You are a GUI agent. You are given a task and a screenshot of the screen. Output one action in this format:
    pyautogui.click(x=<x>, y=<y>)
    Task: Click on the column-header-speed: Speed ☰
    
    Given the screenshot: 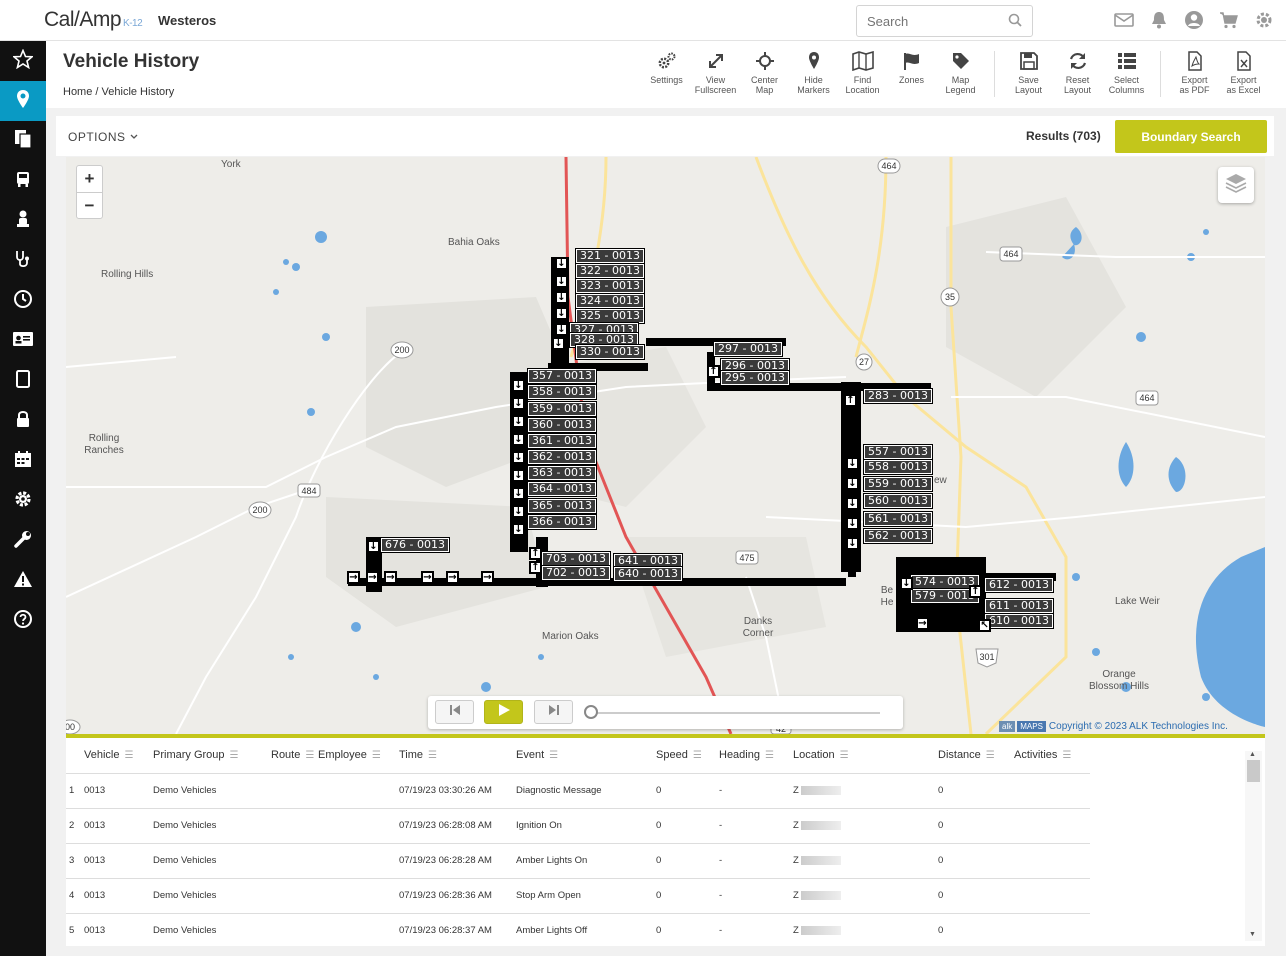 What is the action you would take?
    pyautogui.click(x=687, y=756)
    